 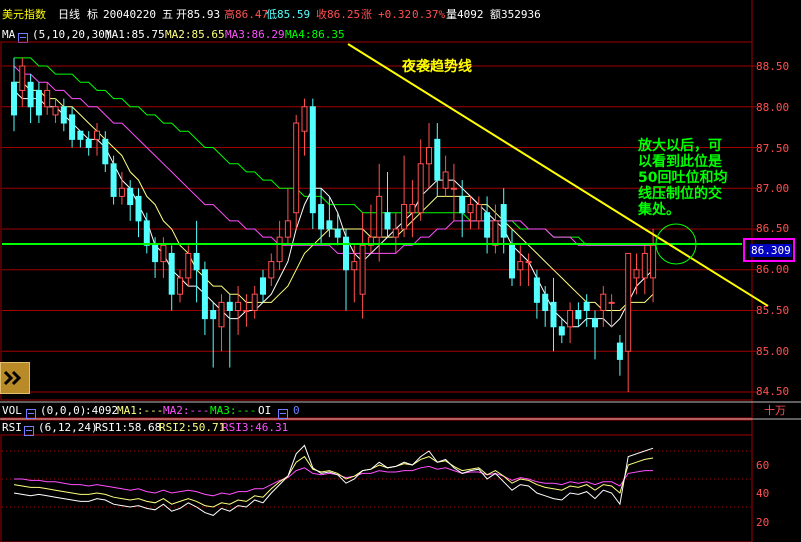 What do you see at coordinates (776, 491) in the screenshot?
I see `rsi-axis: 60 40 20` at bounding box center [776, 491].